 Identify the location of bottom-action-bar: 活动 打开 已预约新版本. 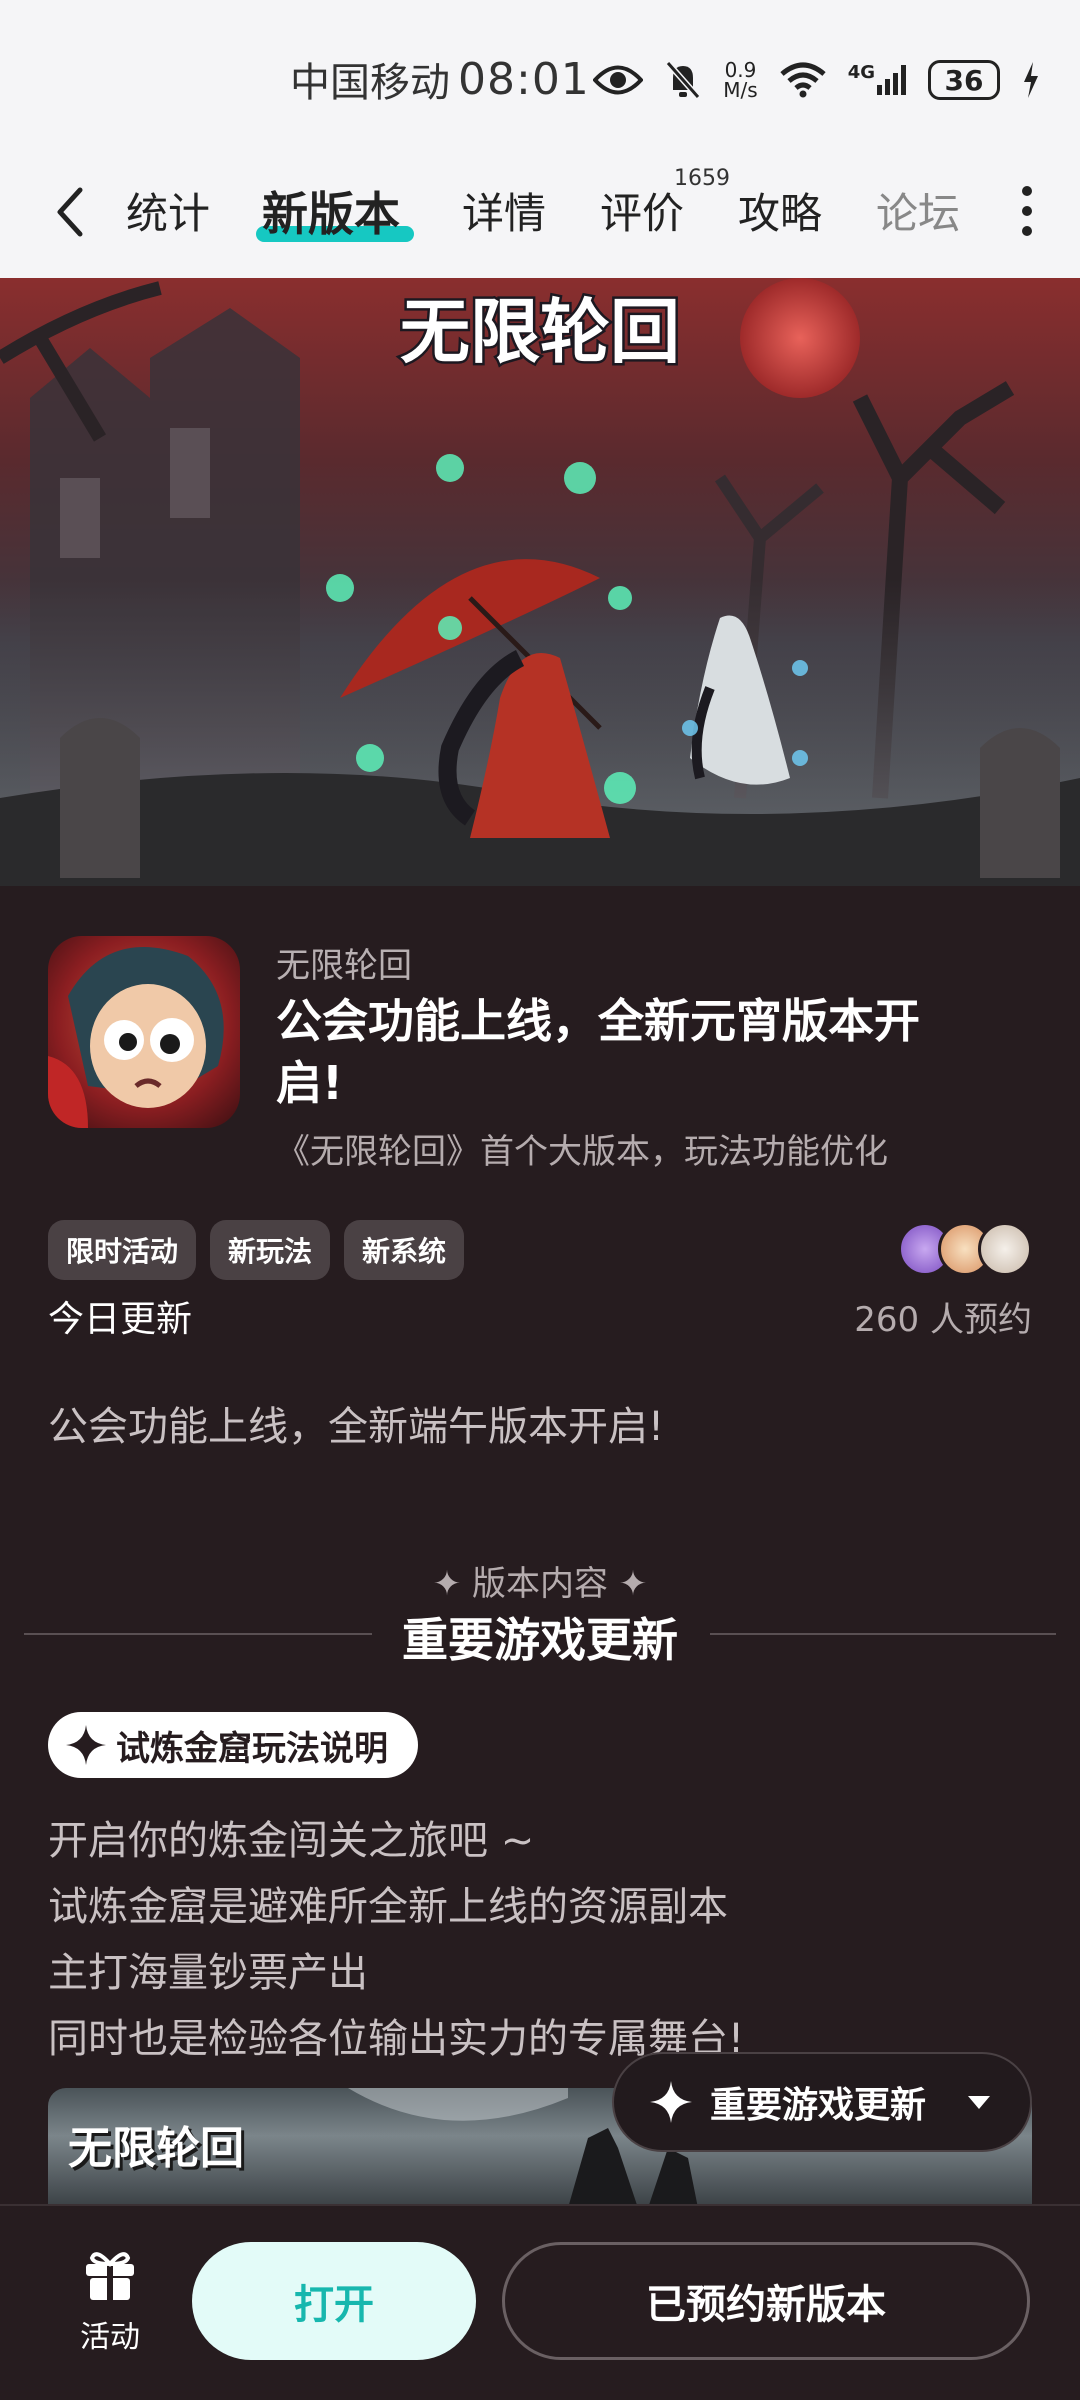
(540, 2302).